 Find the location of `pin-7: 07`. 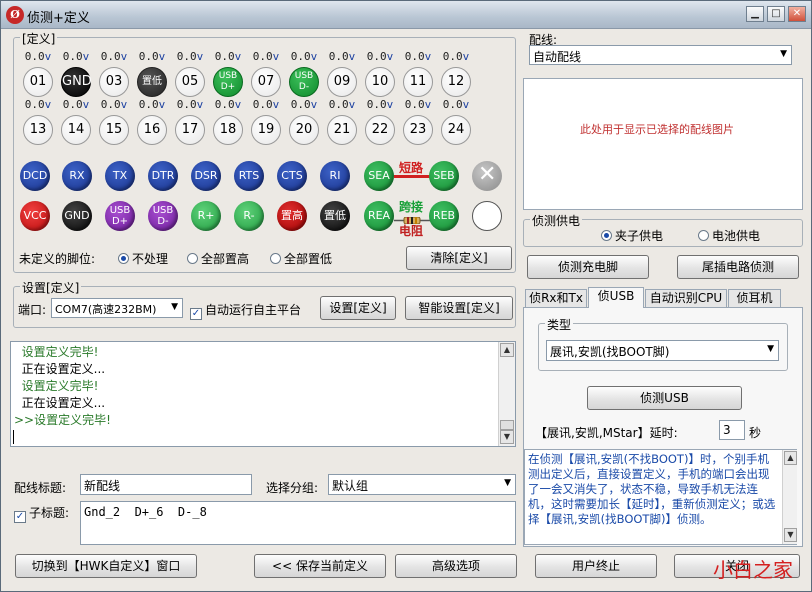

pin-7: 07 is located at coordinates (266, 82).